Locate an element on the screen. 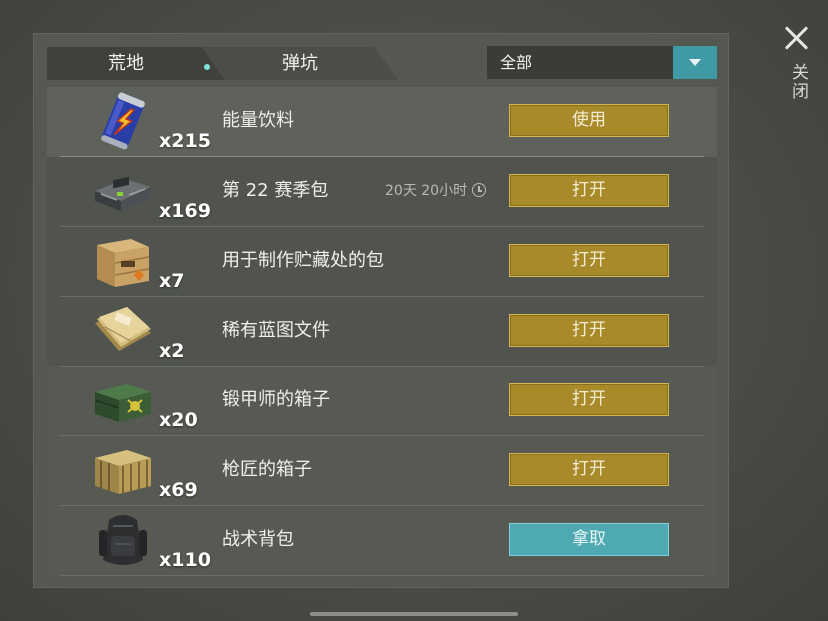 This screenshot has width=828, height=621. filter-value: 全部 is located at coordinates (516, 62).